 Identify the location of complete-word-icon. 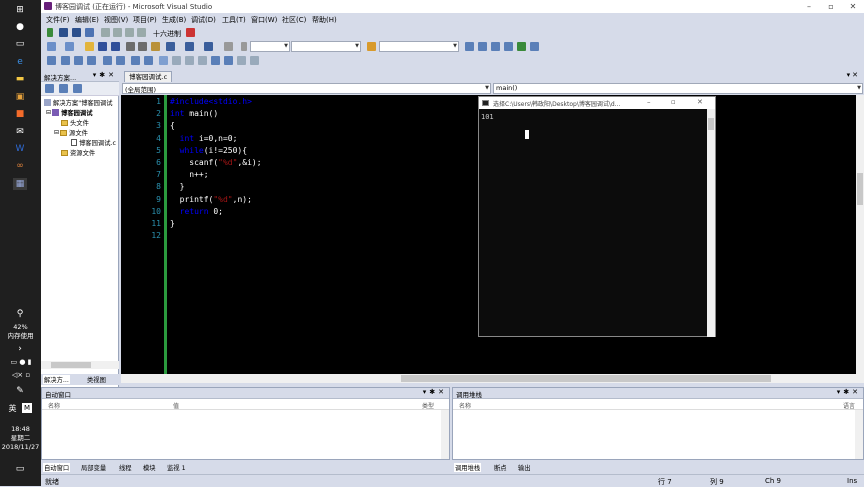
(91, 60).